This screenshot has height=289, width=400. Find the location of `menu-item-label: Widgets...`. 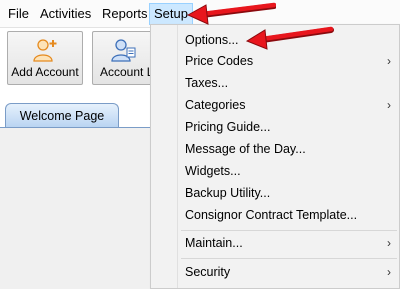

menu-item-label: Widgets... is located at coordinates (213, 171).